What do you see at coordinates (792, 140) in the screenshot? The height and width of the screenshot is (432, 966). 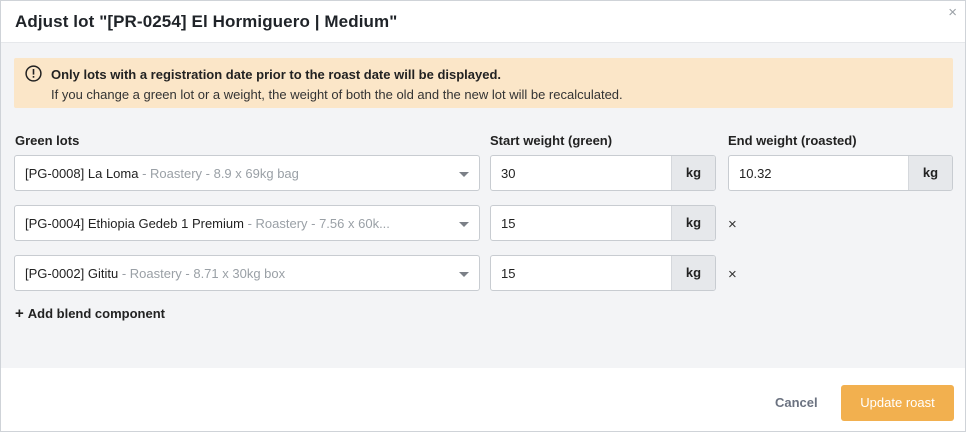 I see `end-weight-label: End weight (roasted)` at bounding box center [792, 140].